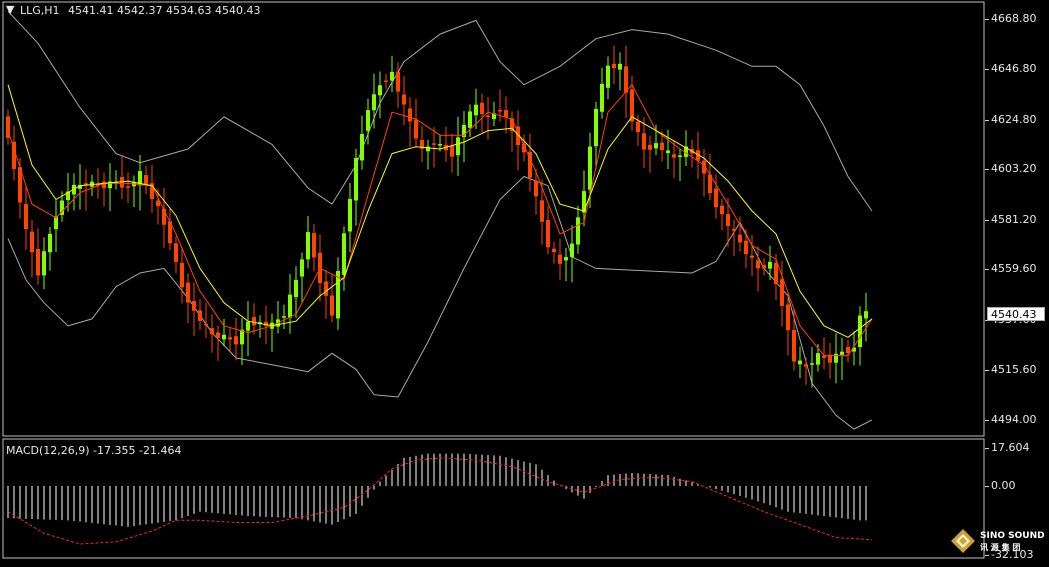 This screenshot has height=567, width=1049. Describe the element at coordinates (1010, 447) in the screenshot. I see `macd-tick-label: 17.604` at that location.